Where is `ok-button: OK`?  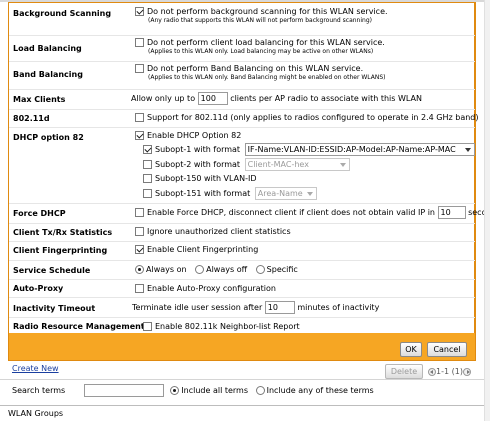
ok-button: OK is located at coordinates (411, 349).